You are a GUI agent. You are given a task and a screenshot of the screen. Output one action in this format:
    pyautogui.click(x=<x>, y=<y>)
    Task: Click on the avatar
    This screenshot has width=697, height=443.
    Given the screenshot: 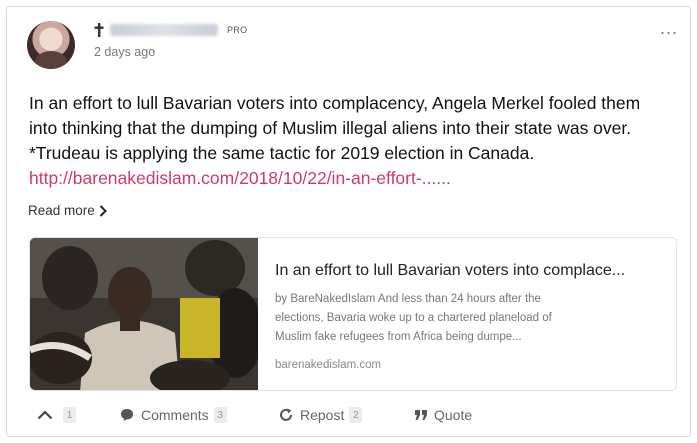 What is the action you would take?
    pyautogui.click(x=51, y=45)
    